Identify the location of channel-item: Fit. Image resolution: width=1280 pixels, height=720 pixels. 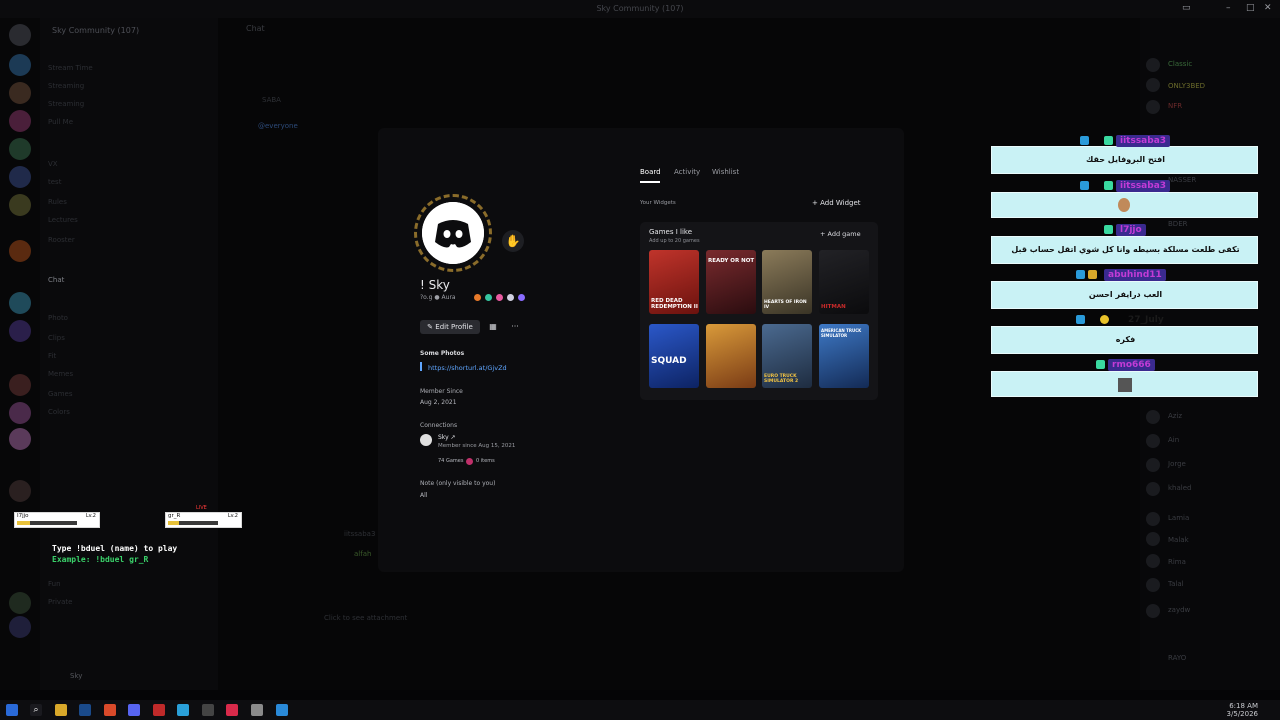
(52, 356).